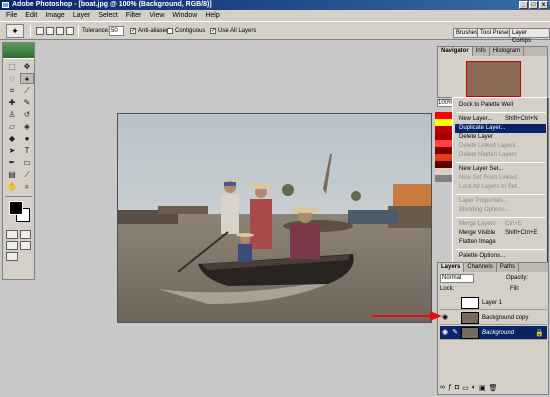 The width and height of the screenshot is (550, 397). What do you see at coordinates (445, 303) in the screenshot?
I see `visibility-eye-icon` at bounding box center [445, 303].